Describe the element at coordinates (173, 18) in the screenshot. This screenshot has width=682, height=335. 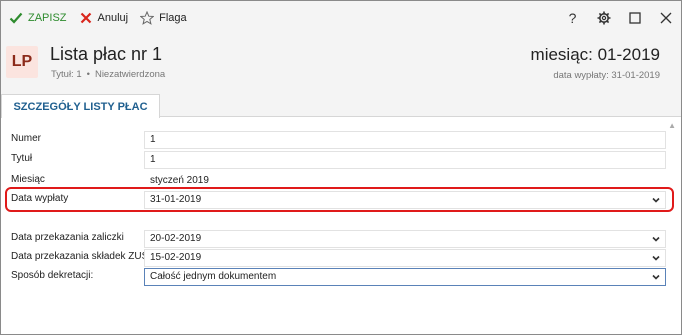
I see `flag-label: Flaga` at that location.